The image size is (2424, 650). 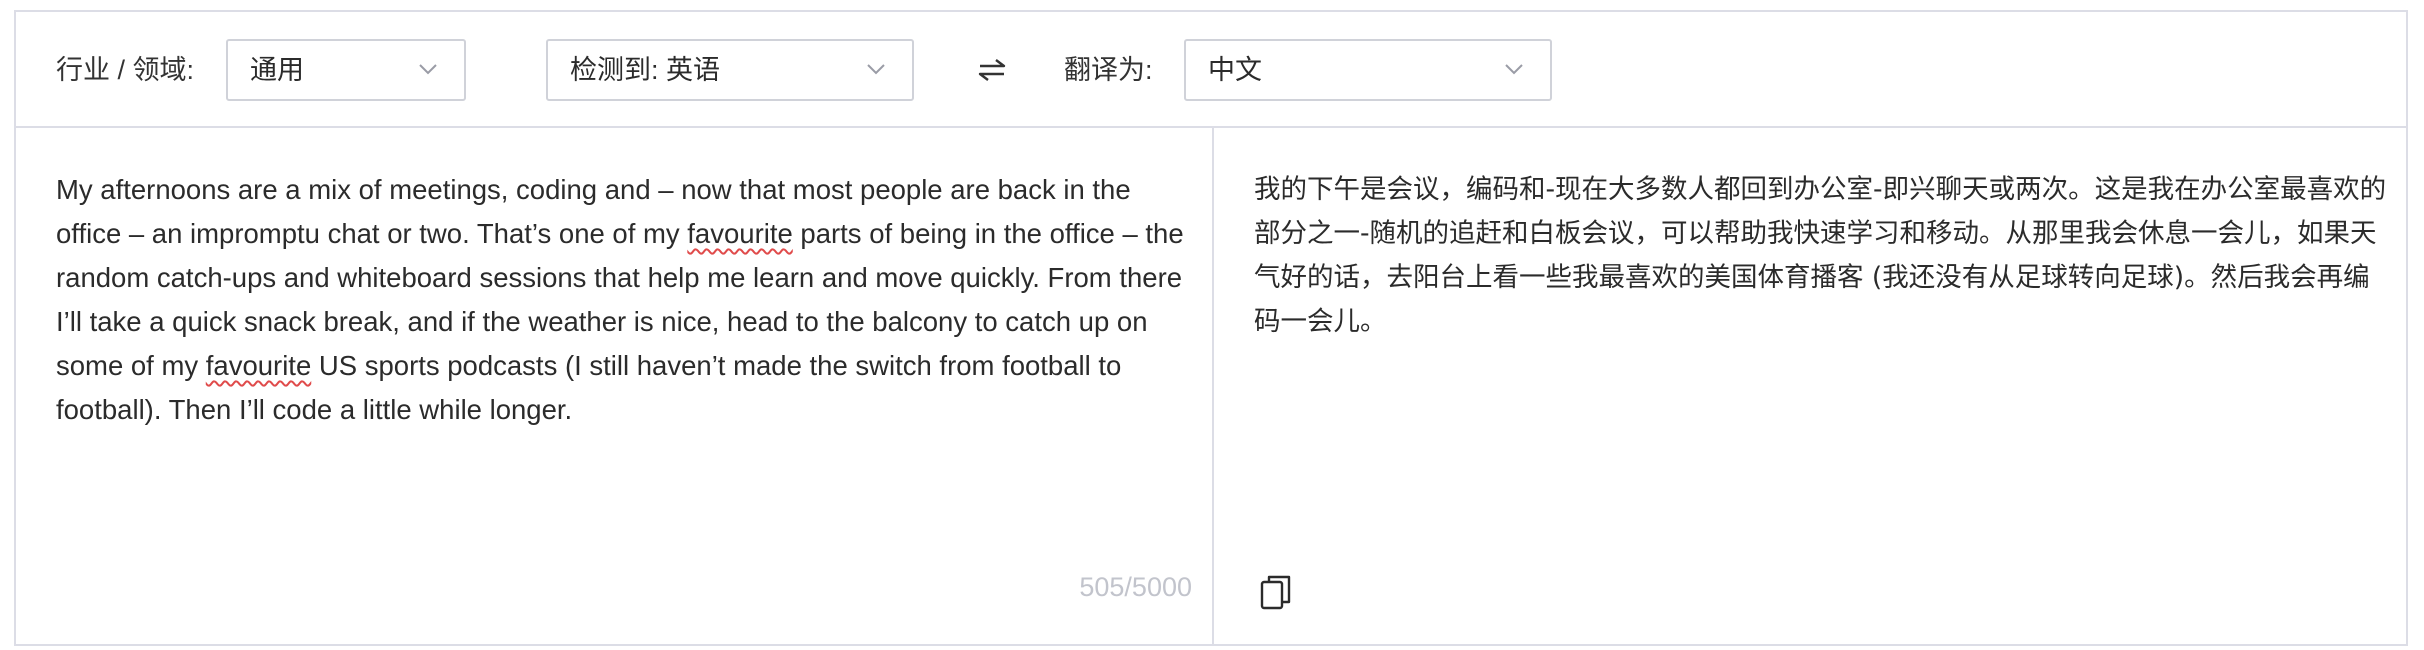 I want to click on swap-arrows-icon, so click(x=992, y=70).